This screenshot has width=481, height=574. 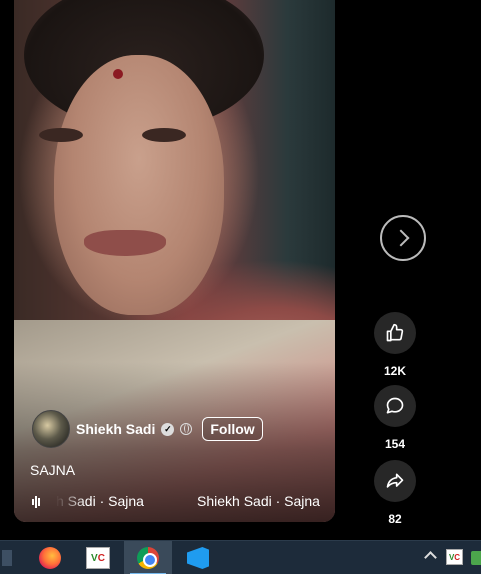 What do you see at coordinates (394, 371) in the screenshot?
I see `like-count: 12K` at bounding box center [394, 371].